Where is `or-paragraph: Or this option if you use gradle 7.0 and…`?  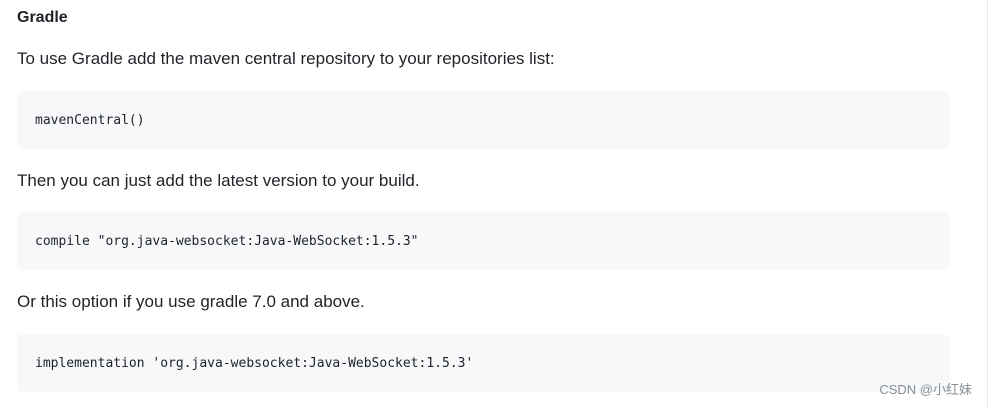
or-paragraph: Or this option if you use gradle 7.0 and… is located at coordinates (191, 301).